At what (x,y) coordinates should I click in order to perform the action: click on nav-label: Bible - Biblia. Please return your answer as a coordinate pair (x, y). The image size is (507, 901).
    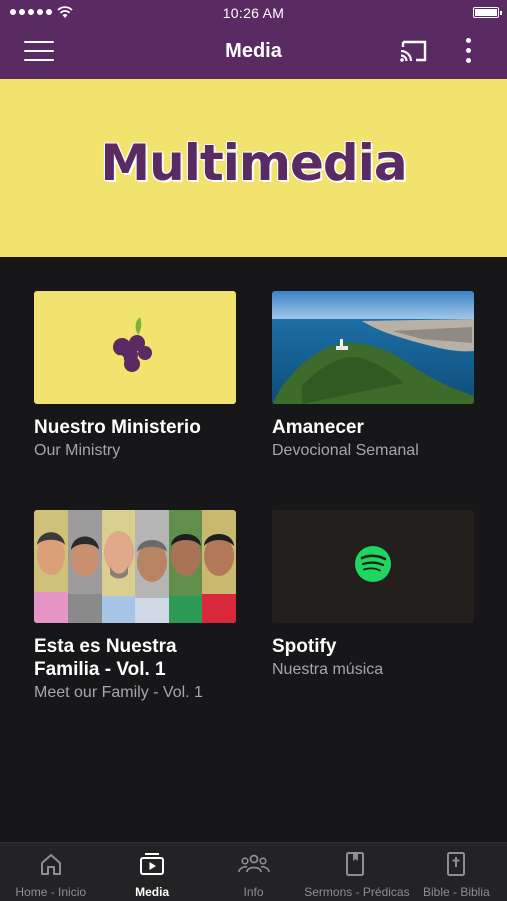
    Looking at the image, I should click on (456, 892).